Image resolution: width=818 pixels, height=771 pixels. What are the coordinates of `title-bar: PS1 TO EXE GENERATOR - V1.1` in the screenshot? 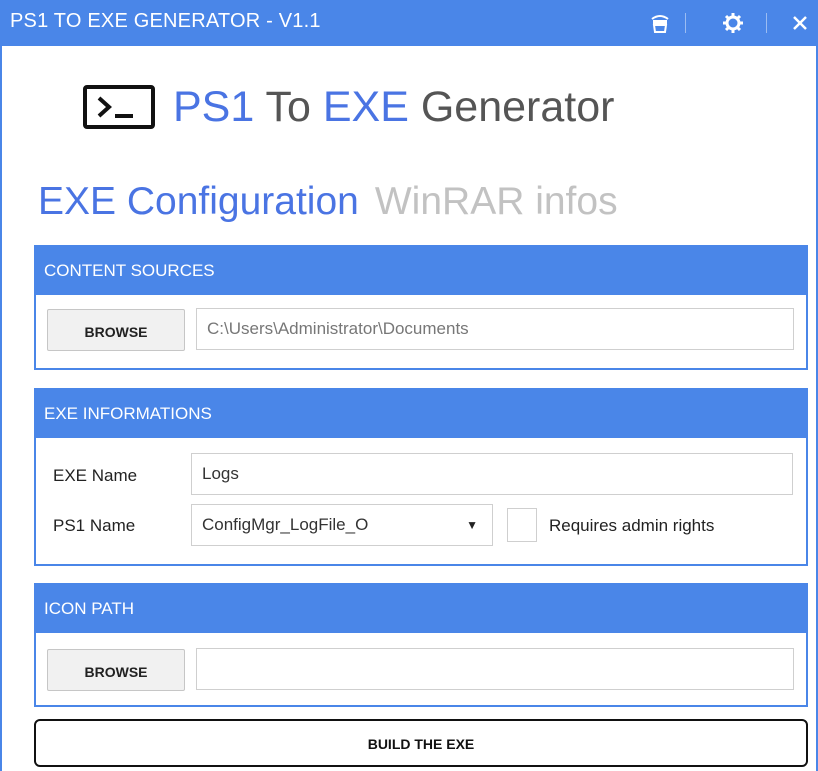 It's located at (409, 23).